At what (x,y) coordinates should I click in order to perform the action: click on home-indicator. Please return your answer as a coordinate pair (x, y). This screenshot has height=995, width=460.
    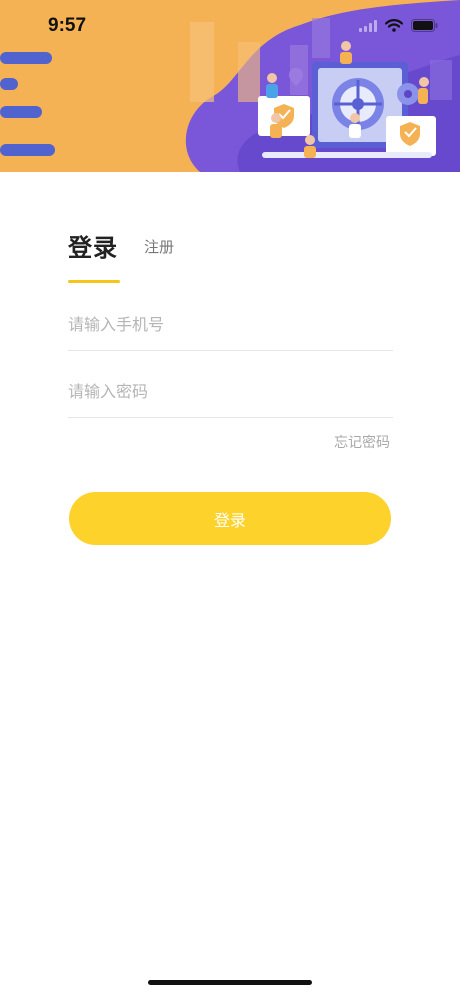
    Looking at the image, I should click on (230, 982).